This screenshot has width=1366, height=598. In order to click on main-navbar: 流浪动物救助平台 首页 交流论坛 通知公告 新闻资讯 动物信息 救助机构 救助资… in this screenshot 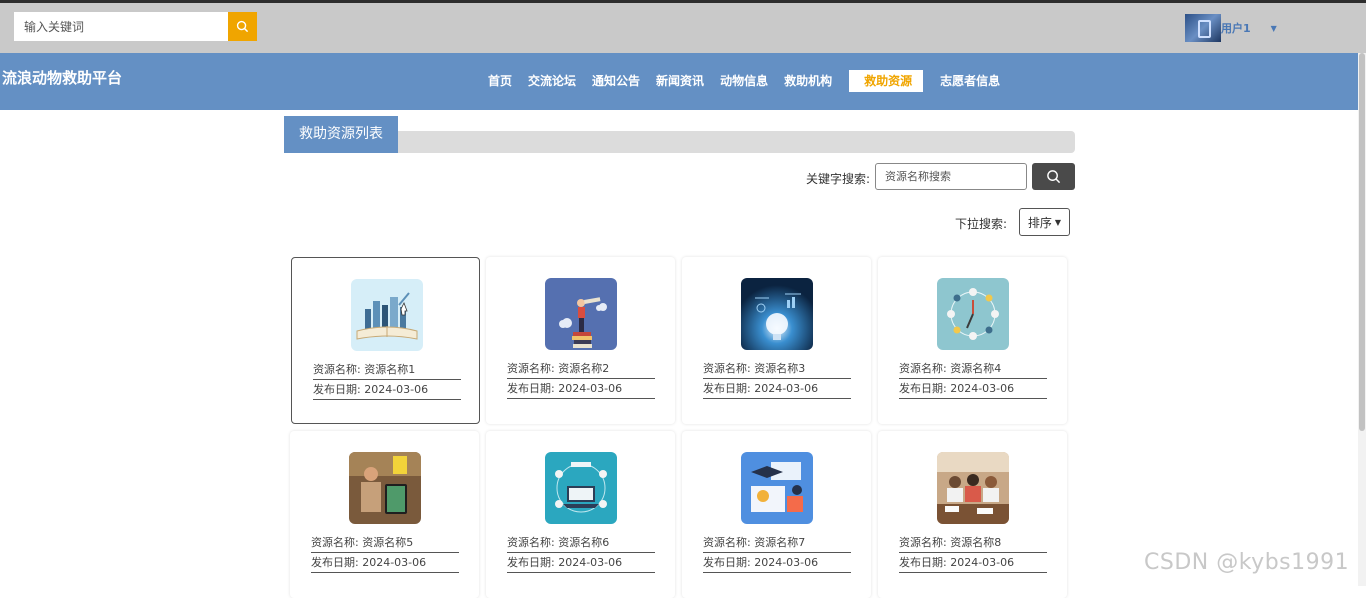, I will do `click(679, 81)`.